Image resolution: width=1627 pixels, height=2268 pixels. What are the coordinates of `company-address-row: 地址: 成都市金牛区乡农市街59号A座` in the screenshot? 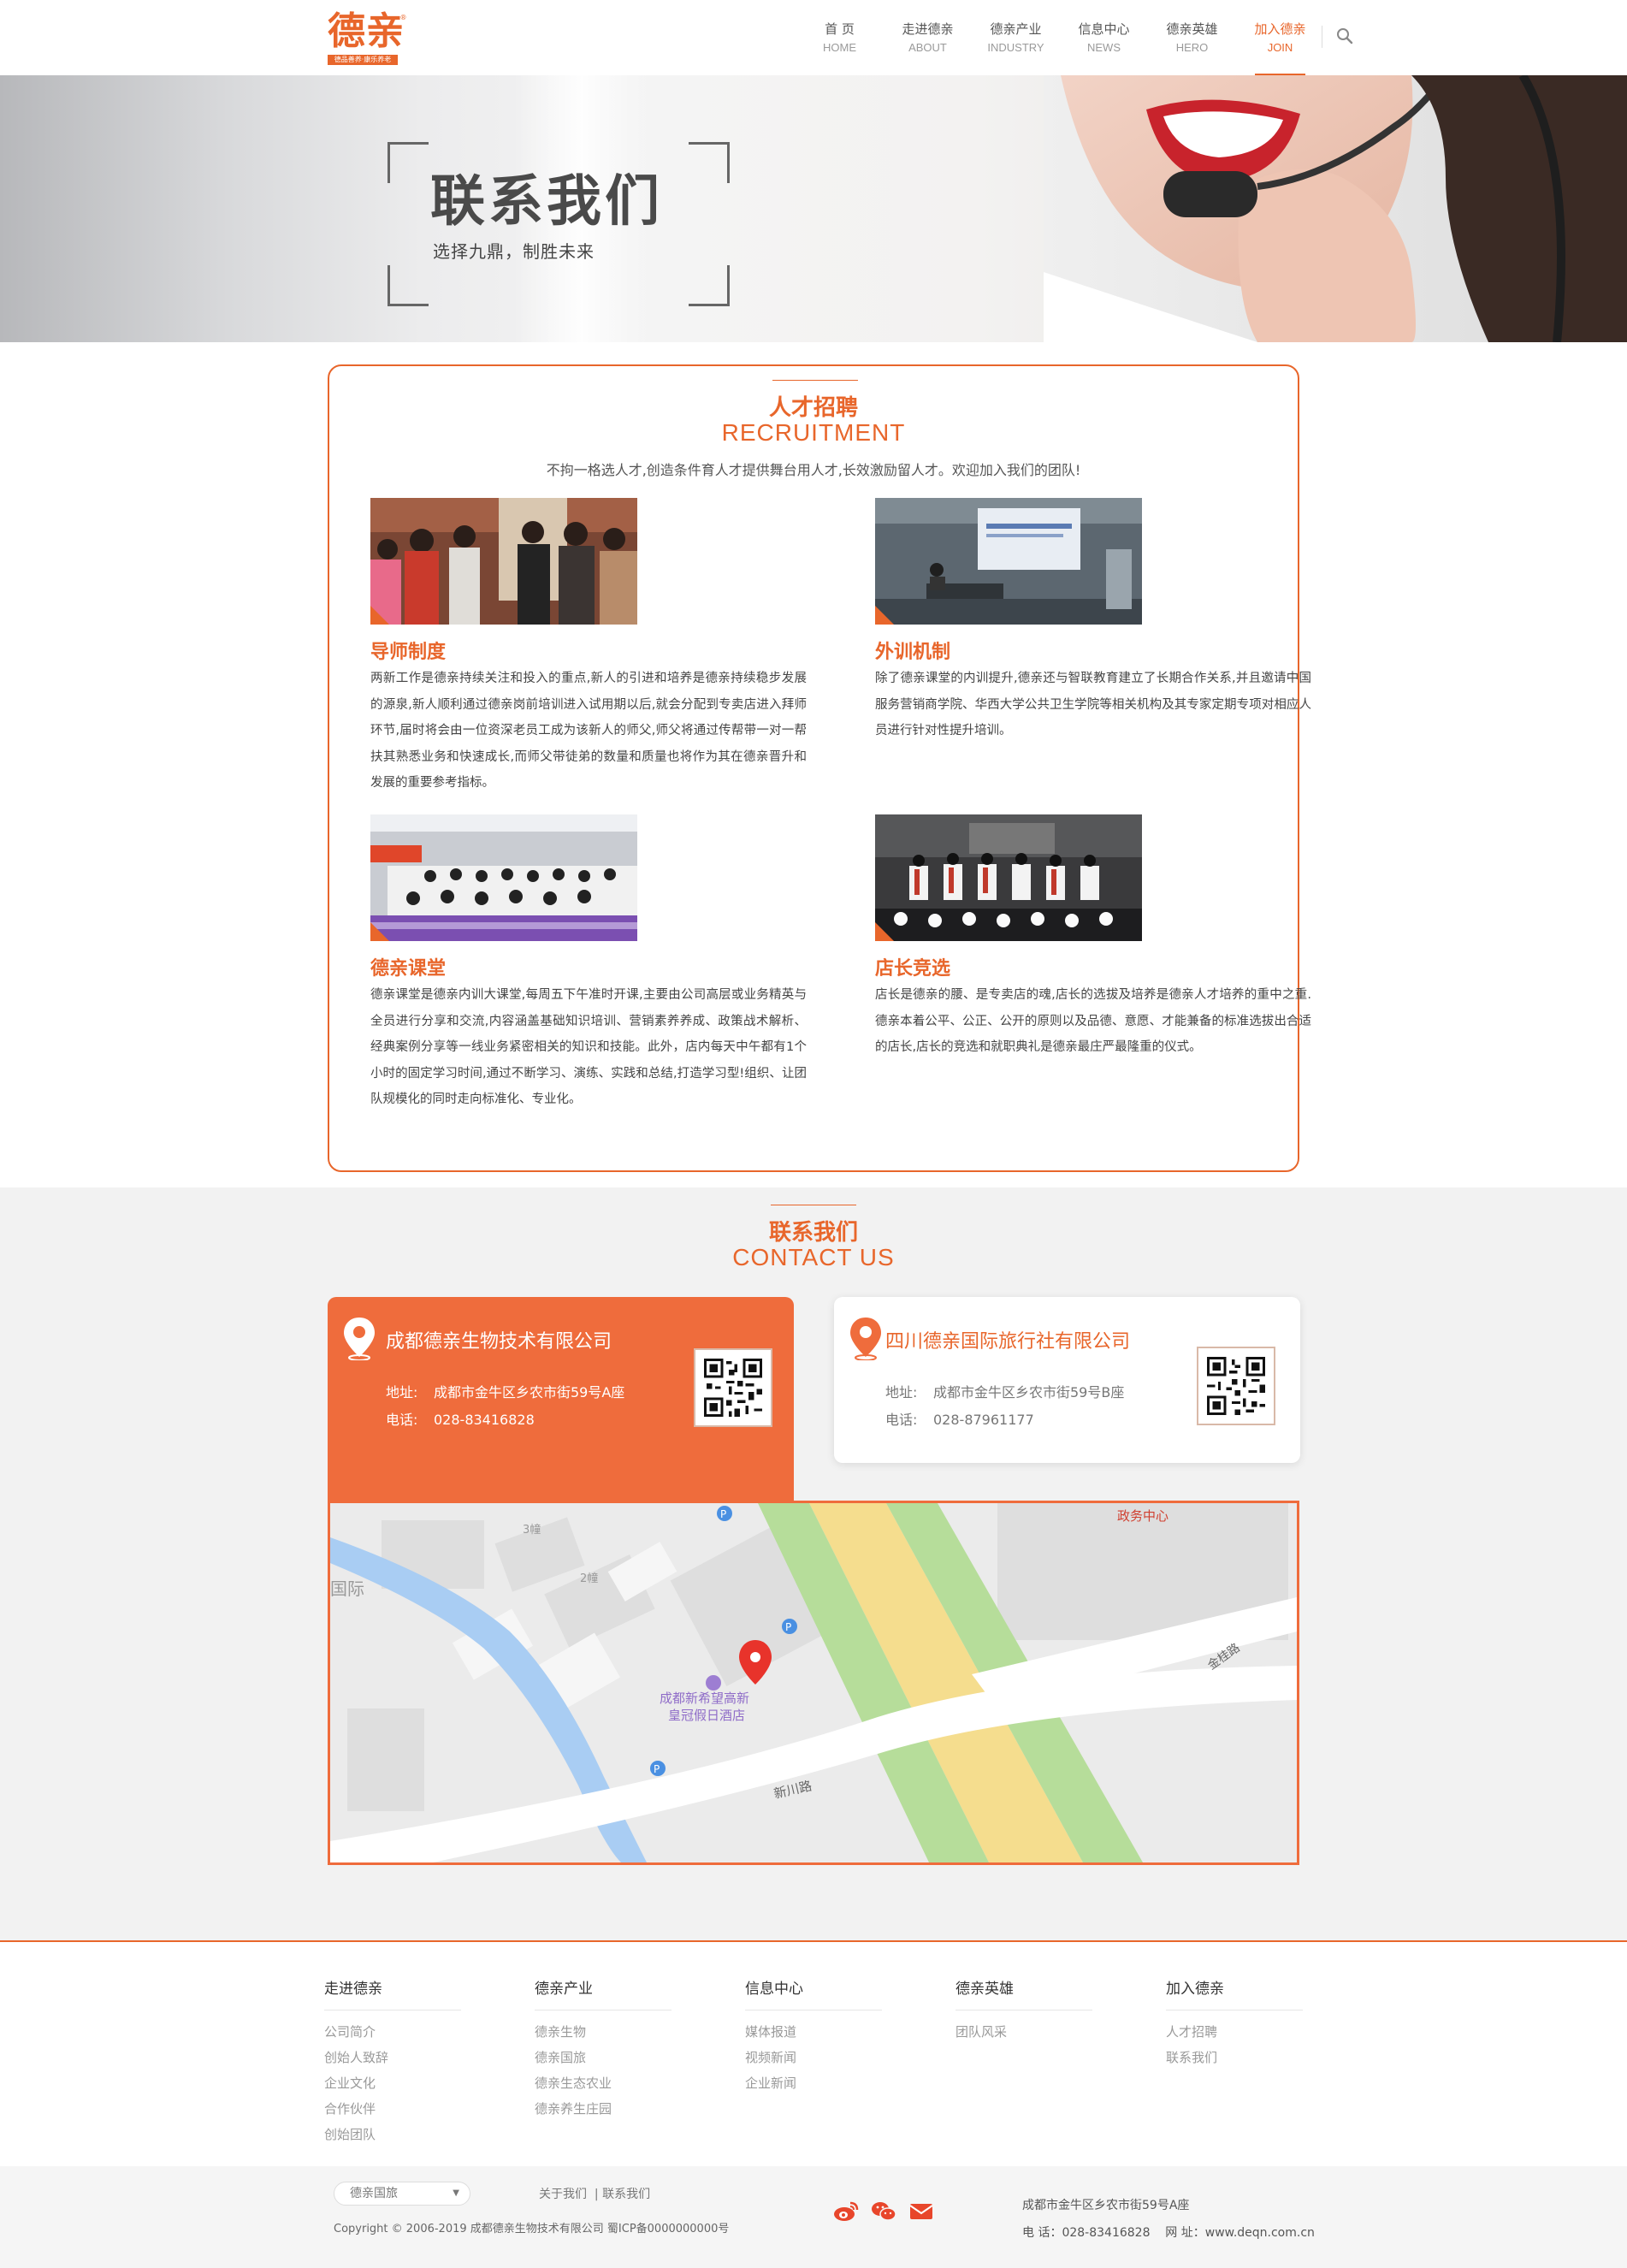 It's located at (505, 1392).